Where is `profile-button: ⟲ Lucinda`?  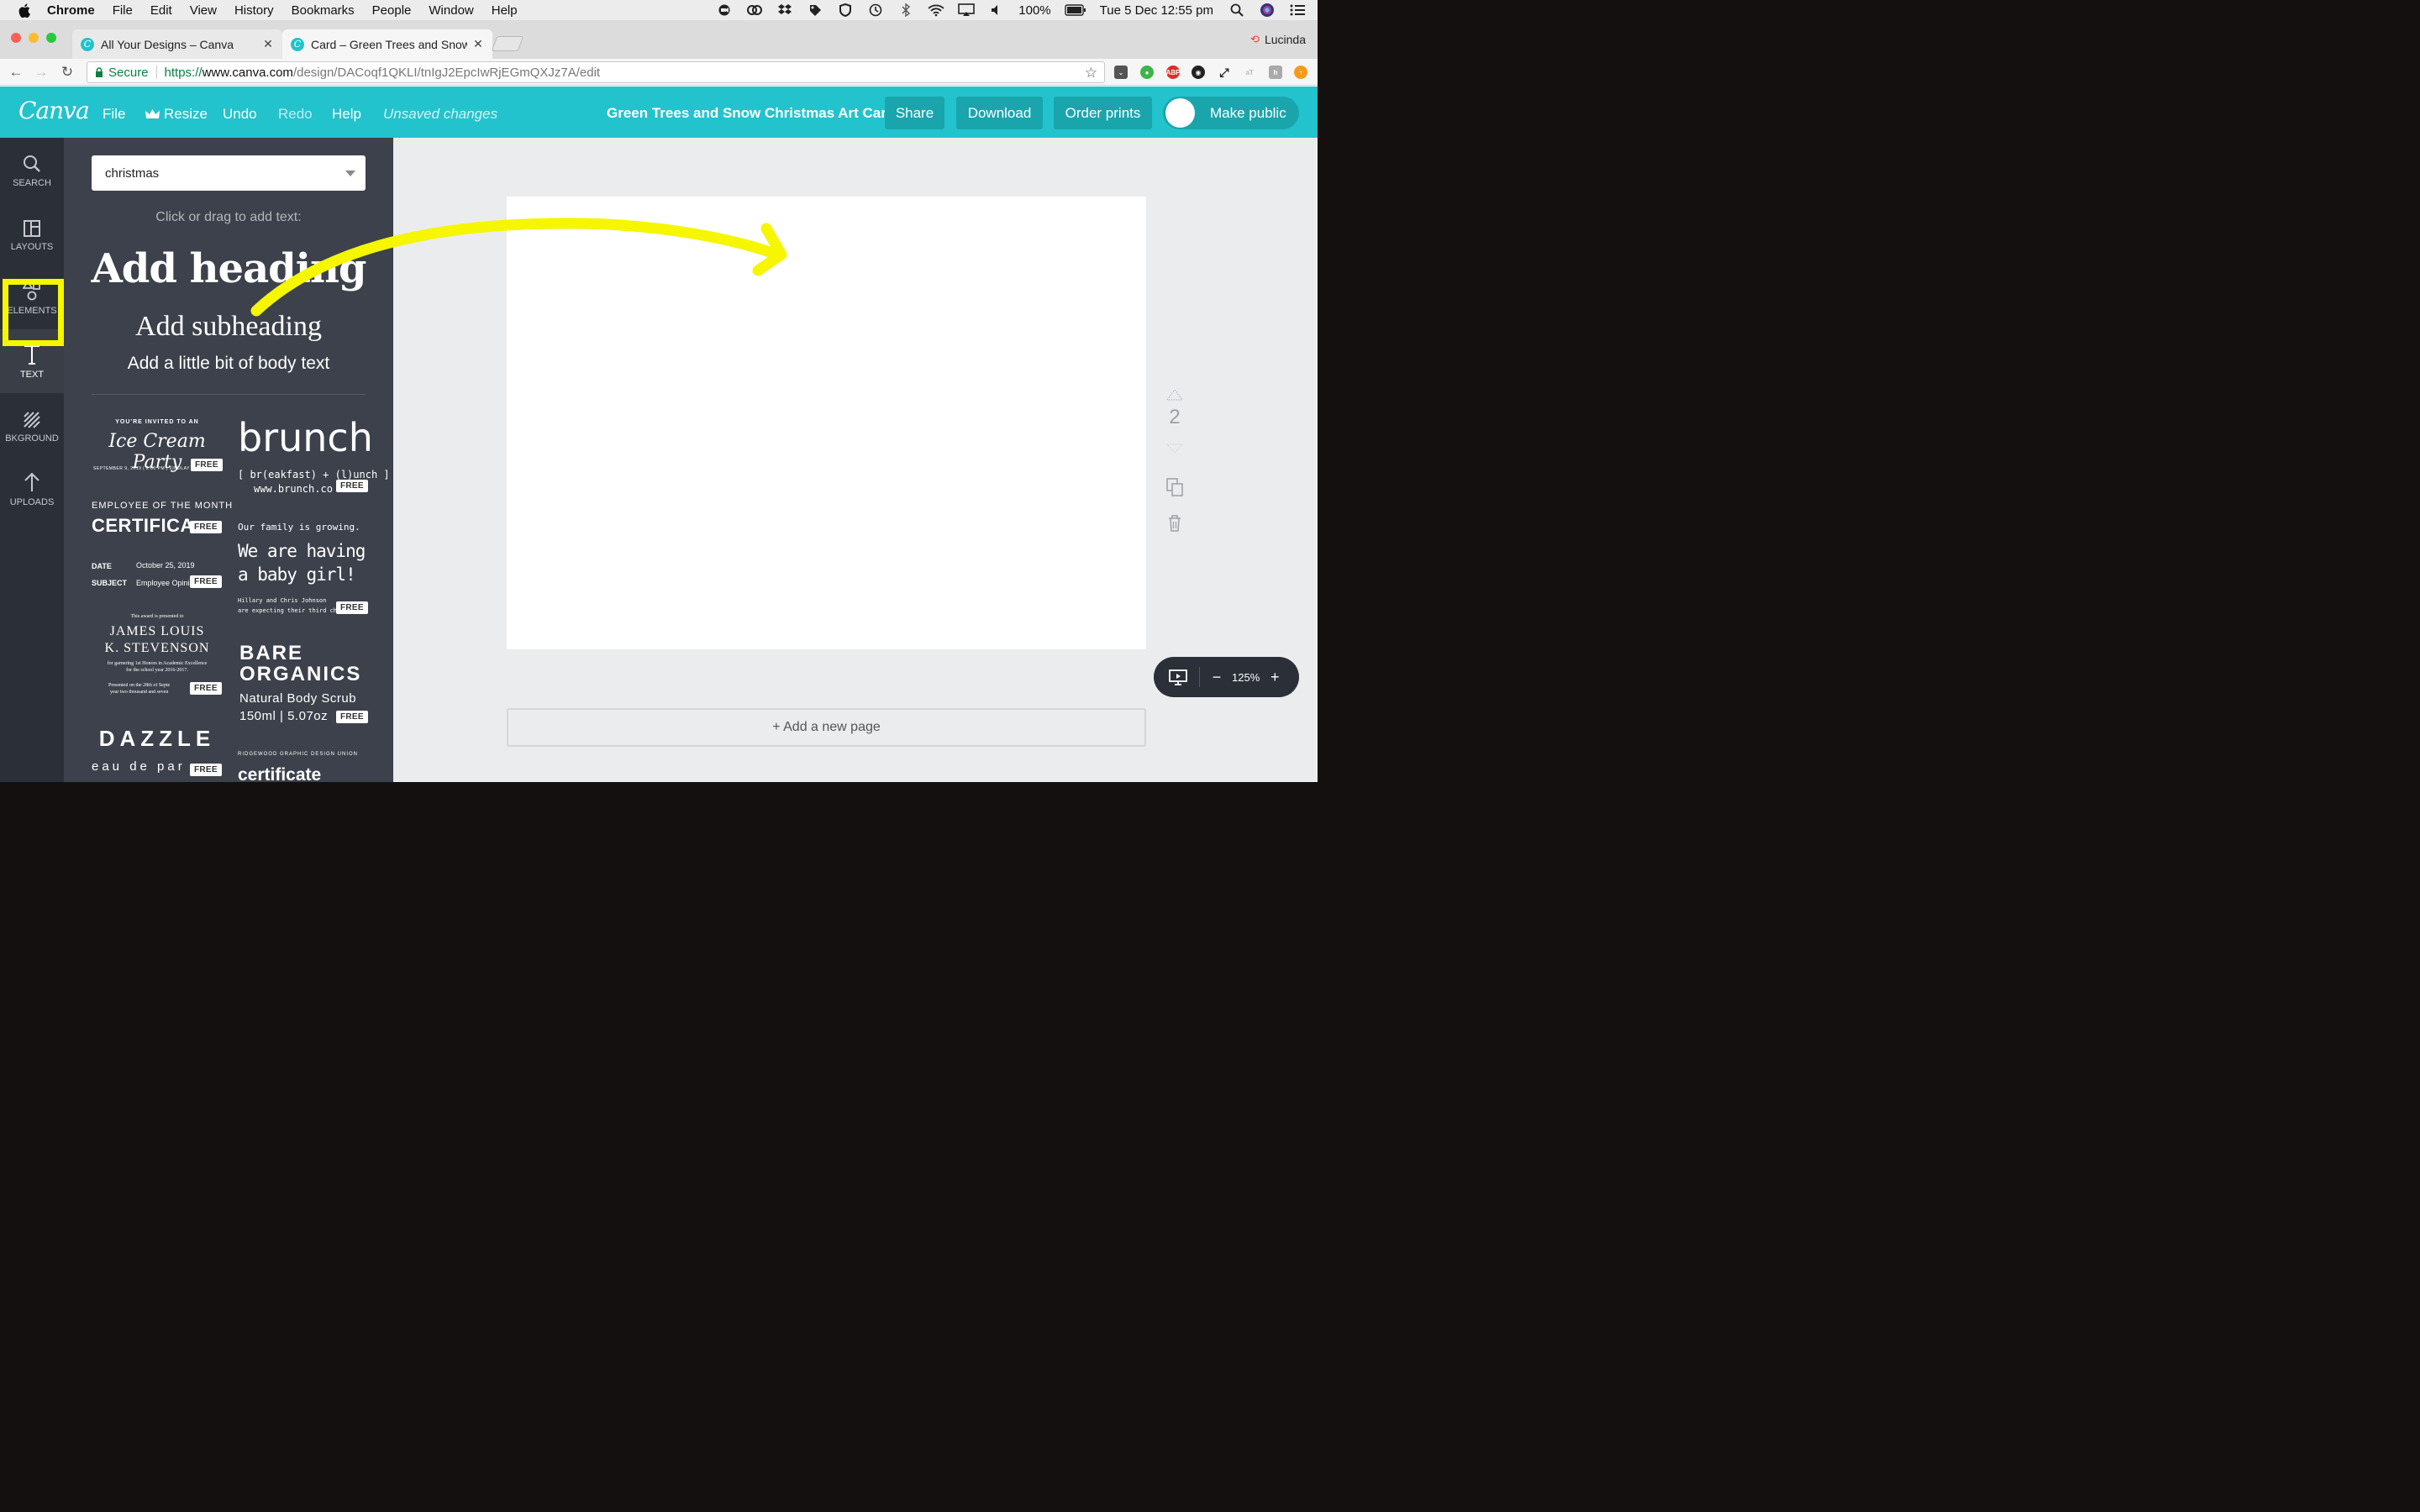
profile-button: ⟲ Lucinda is located at coordinates (1278, 39).